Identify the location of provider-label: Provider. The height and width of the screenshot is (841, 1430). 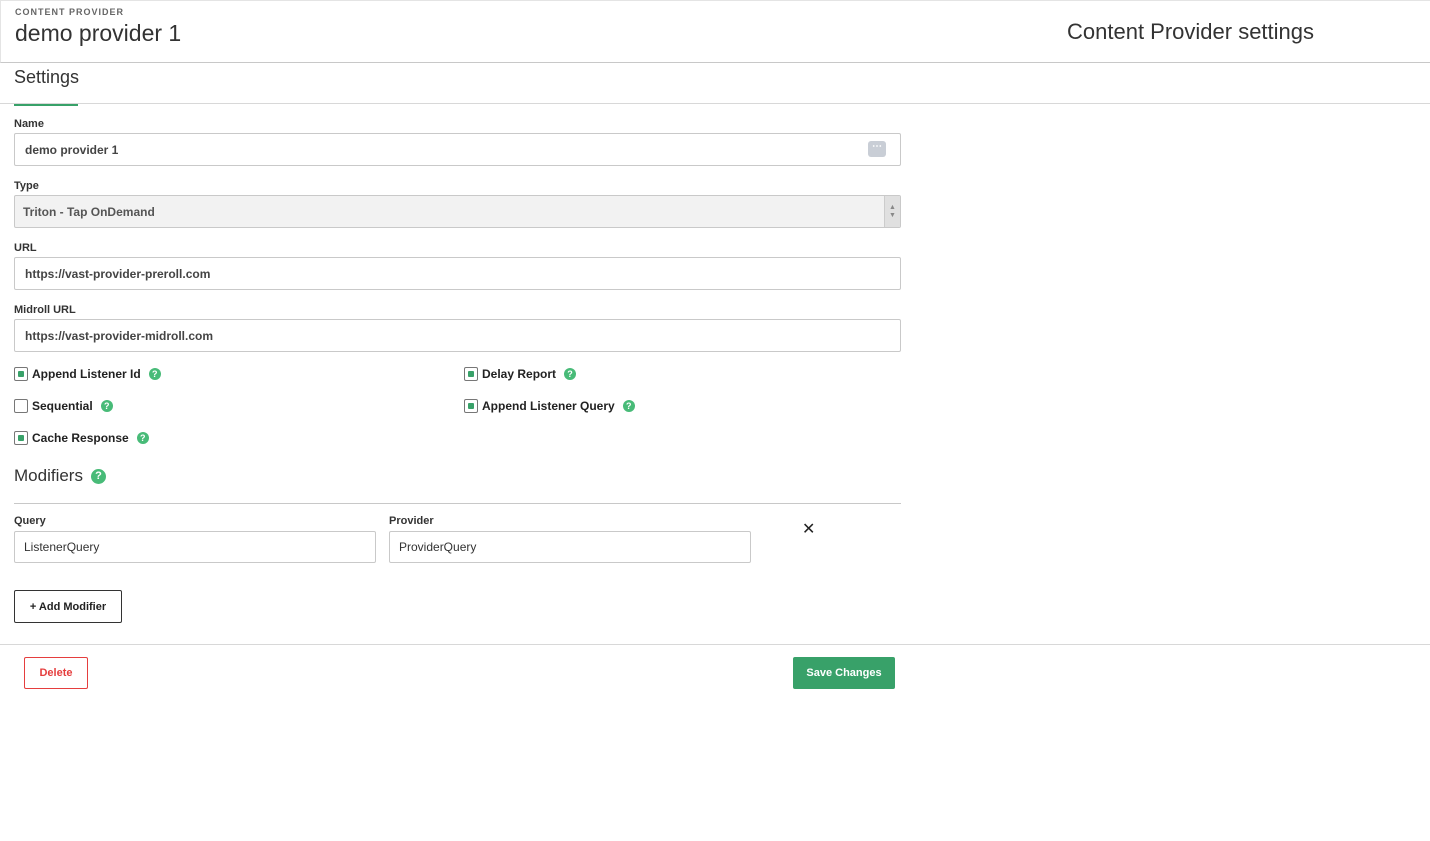
(411, 521).